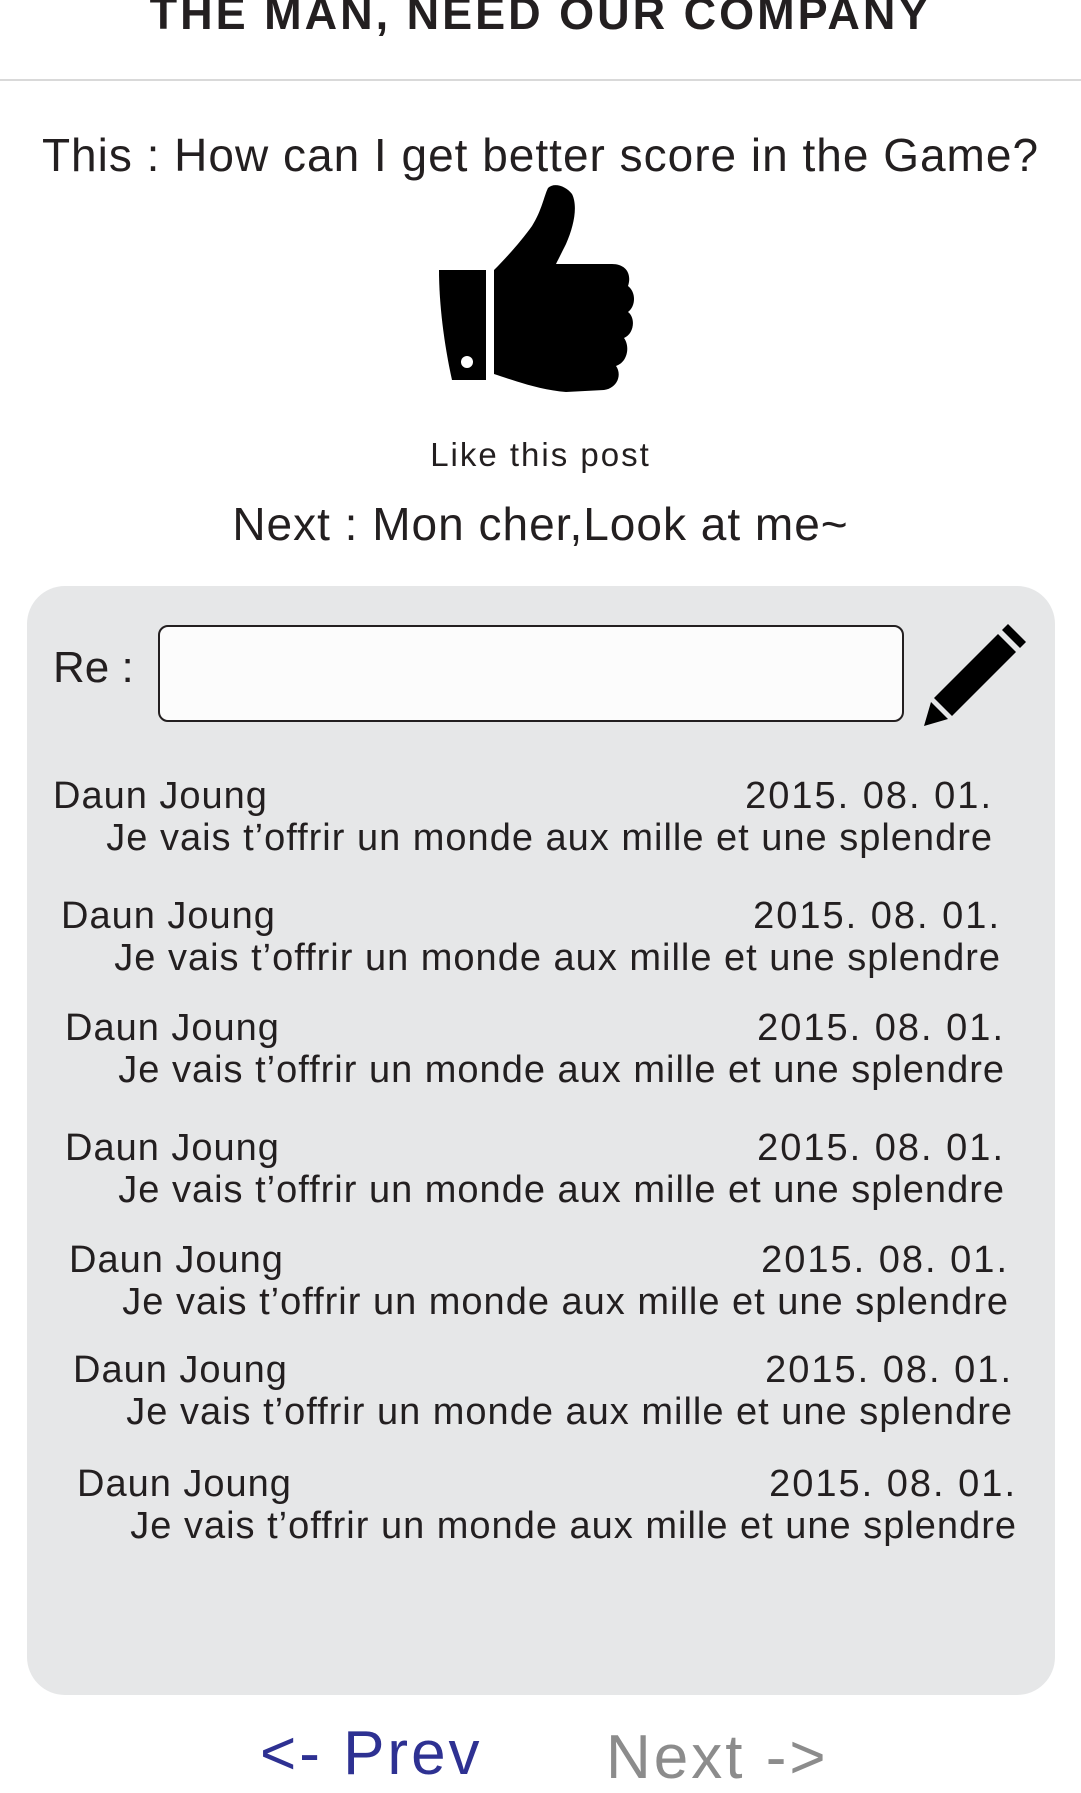  What do you see at coordinates (531, 673) in the screenshot?
I see `reply-input` at bounding box center [531, 673].